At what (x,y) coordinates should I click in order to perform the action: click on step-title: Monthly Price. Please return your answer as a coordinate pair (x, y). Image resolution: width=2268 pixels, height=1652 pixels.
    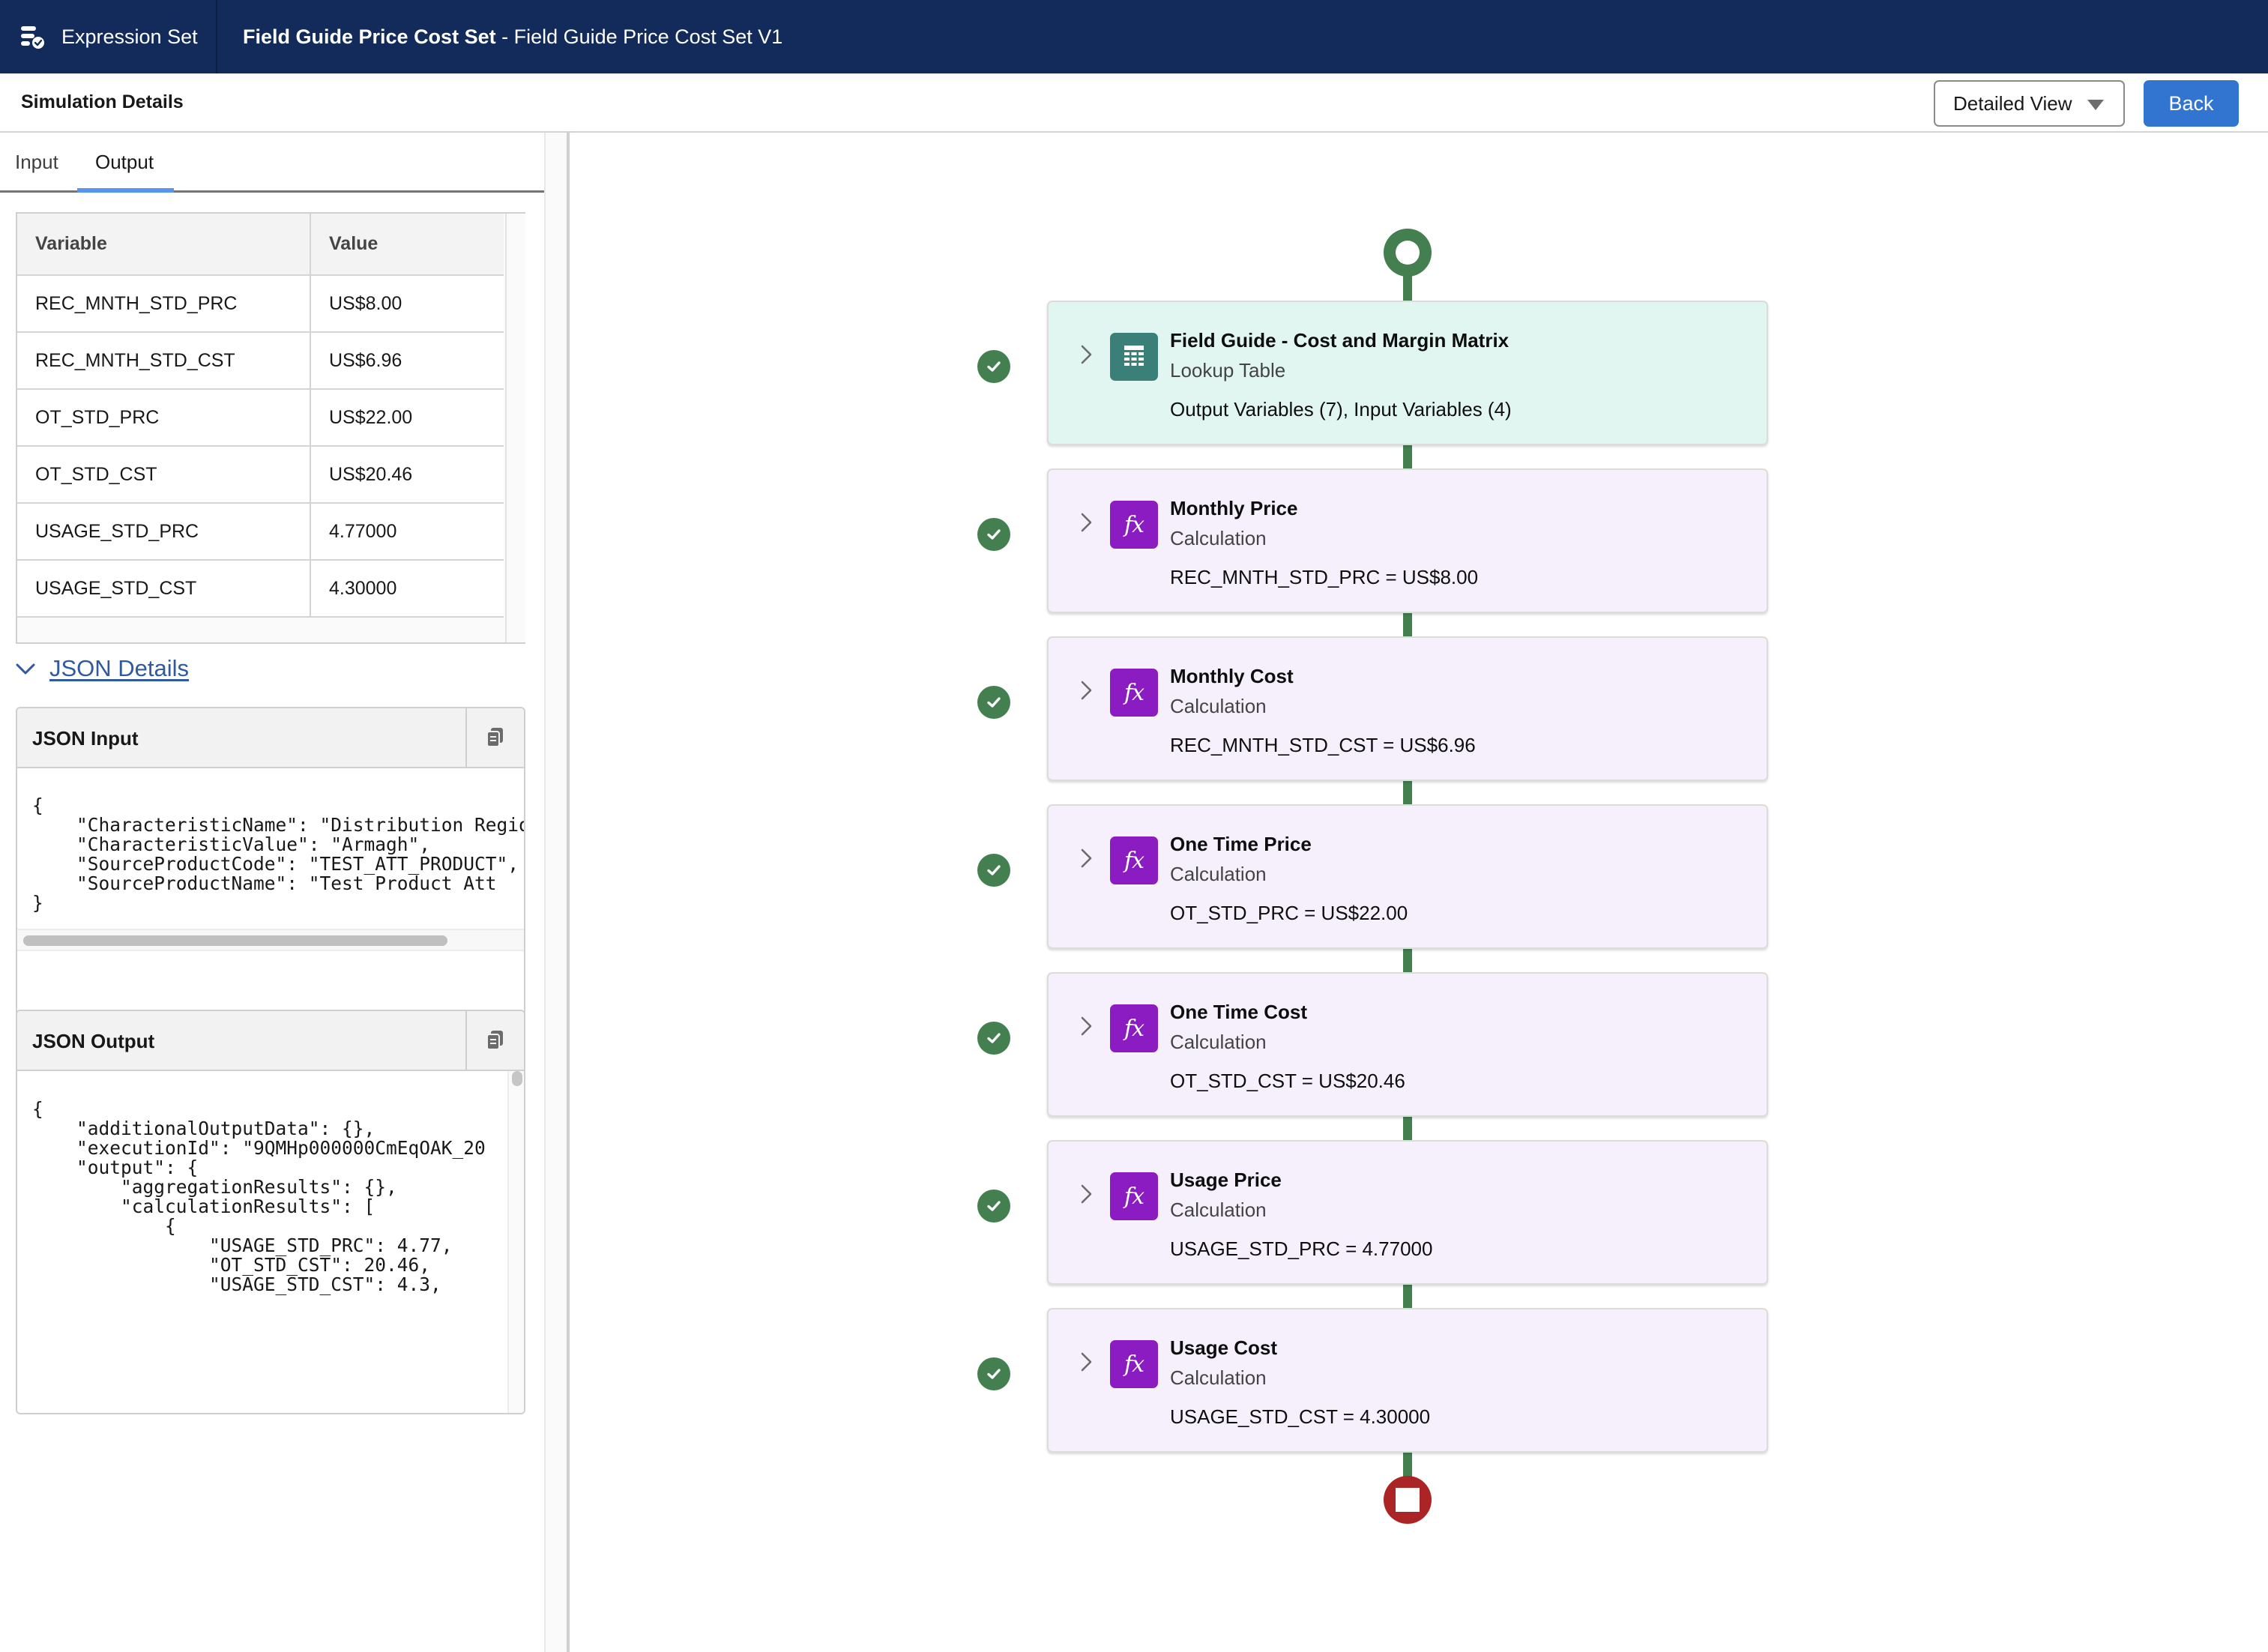
    Looking at the image, I should click on (1234, 508).